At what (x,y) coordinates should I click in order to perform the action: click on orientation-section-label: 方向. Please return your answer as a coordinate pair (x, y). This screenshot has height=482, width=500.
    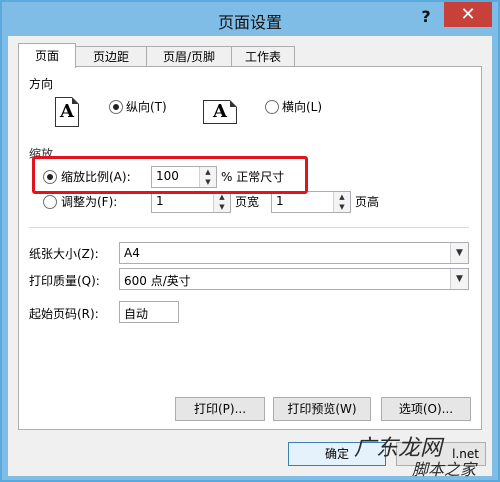
    Looking at the image, I should click on (41, 84).